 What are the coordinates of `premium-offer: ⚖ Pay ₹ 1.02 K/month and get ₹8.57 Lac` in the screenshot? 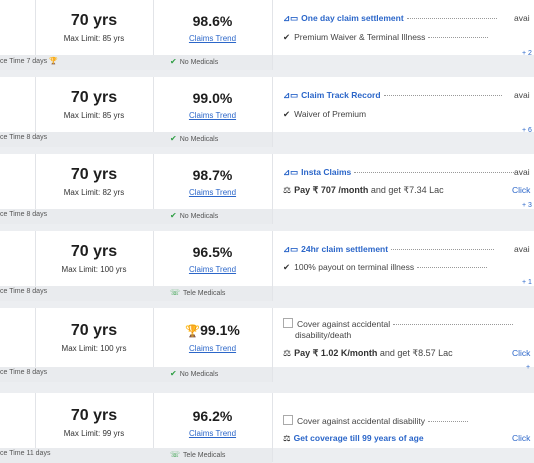 It's located at (368, 353).